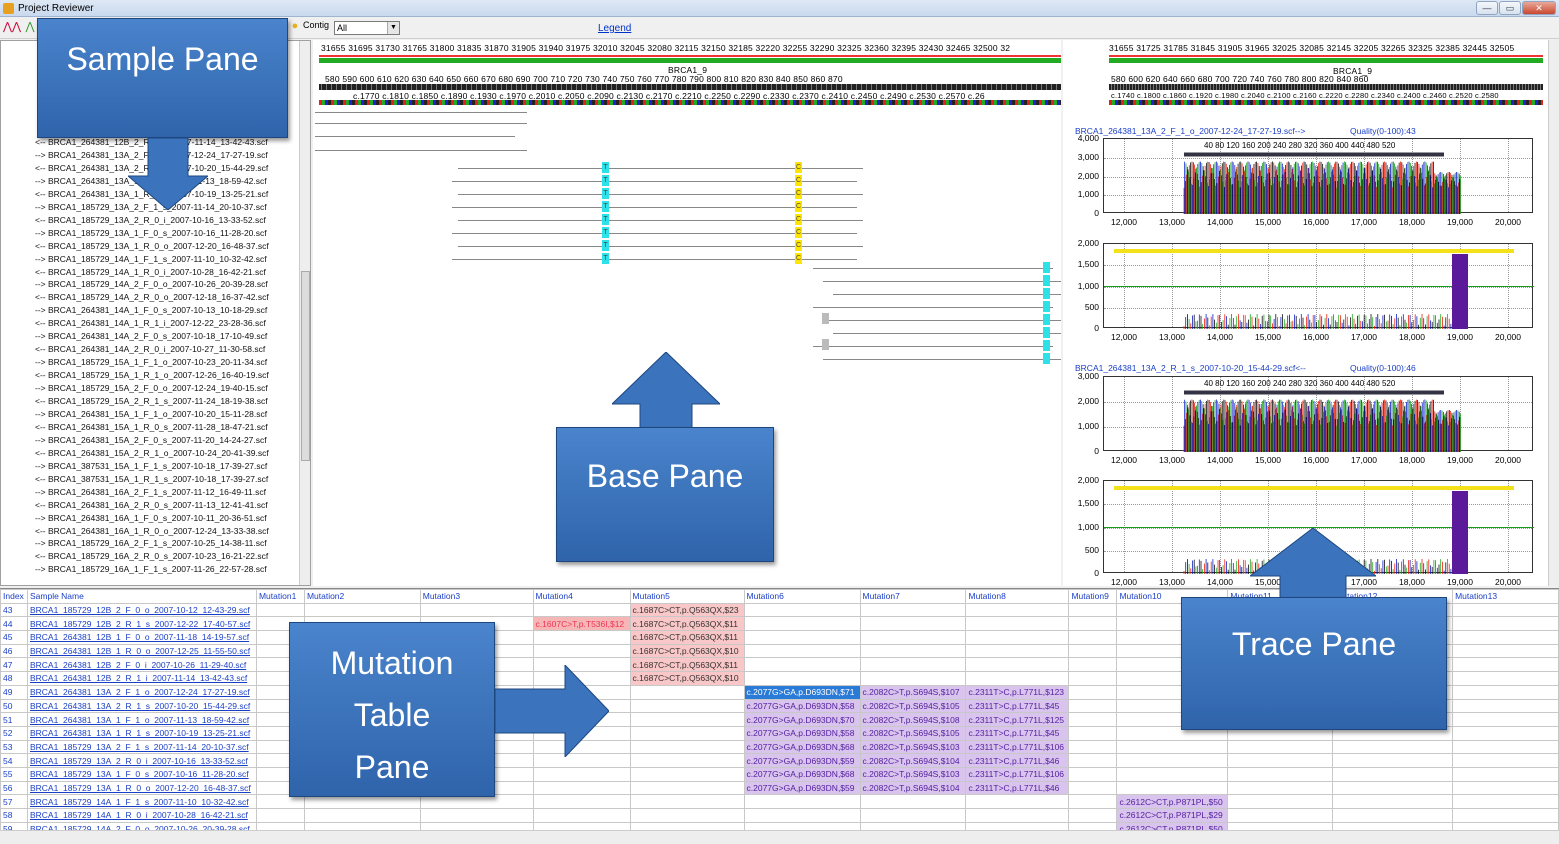  I want to click on table-cell: 56, so click(14, 788).